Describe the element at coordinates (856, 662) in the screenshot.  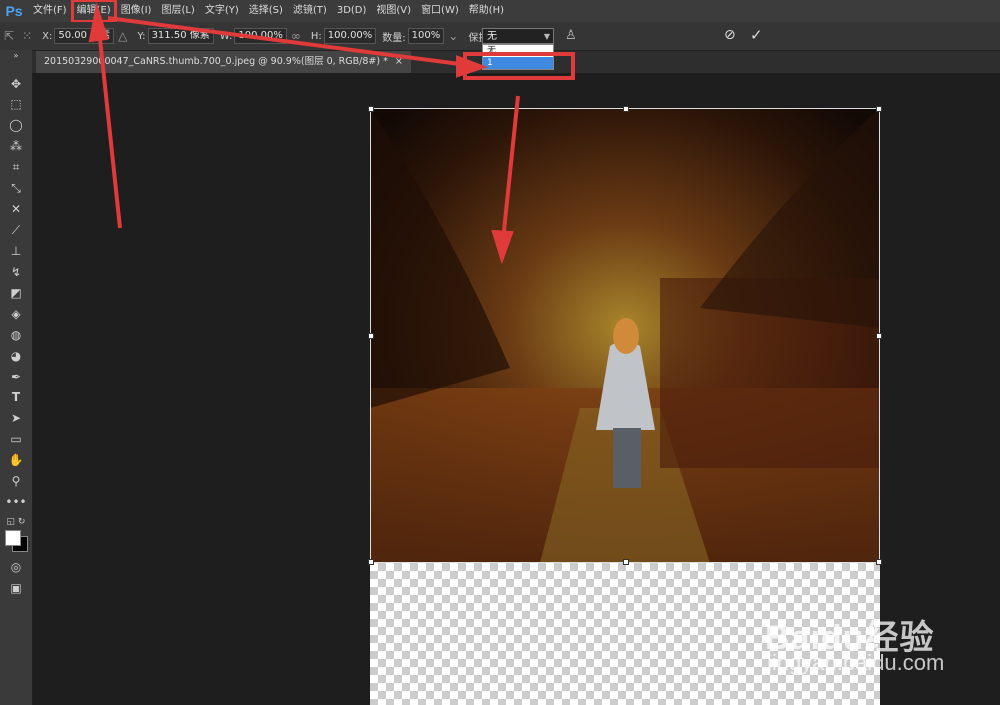
I see `watermark-url: jingyan.baidu.com` at that location.